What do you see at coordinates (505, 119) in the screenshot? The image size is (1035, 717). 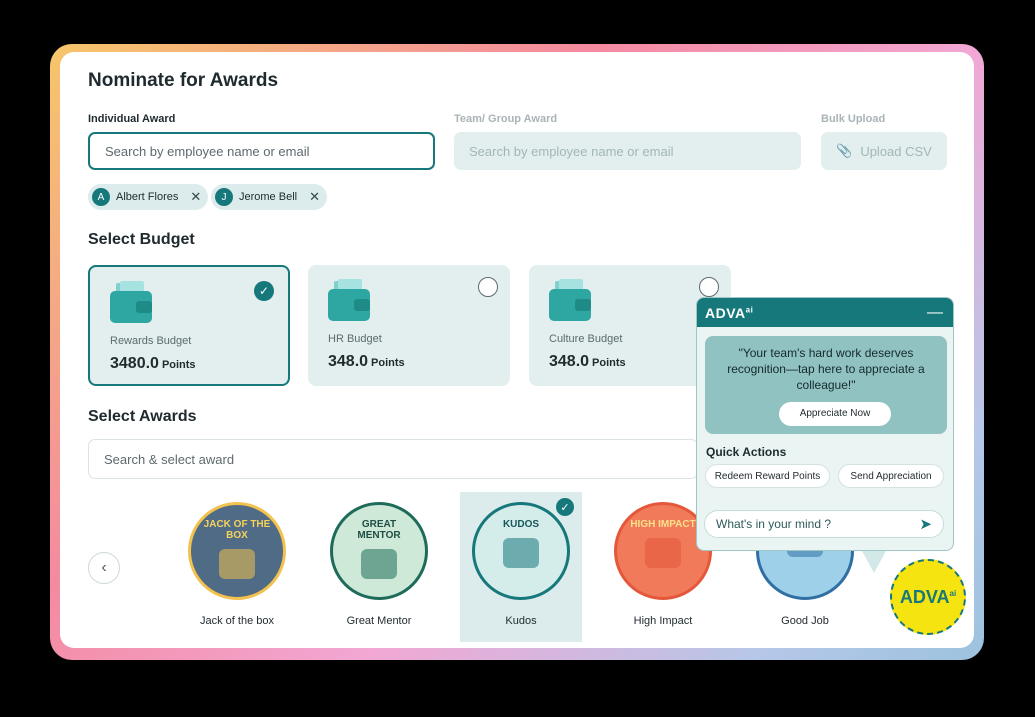 I see `team-award-label: Team/ Group Award` at bounding box center [505, 119].